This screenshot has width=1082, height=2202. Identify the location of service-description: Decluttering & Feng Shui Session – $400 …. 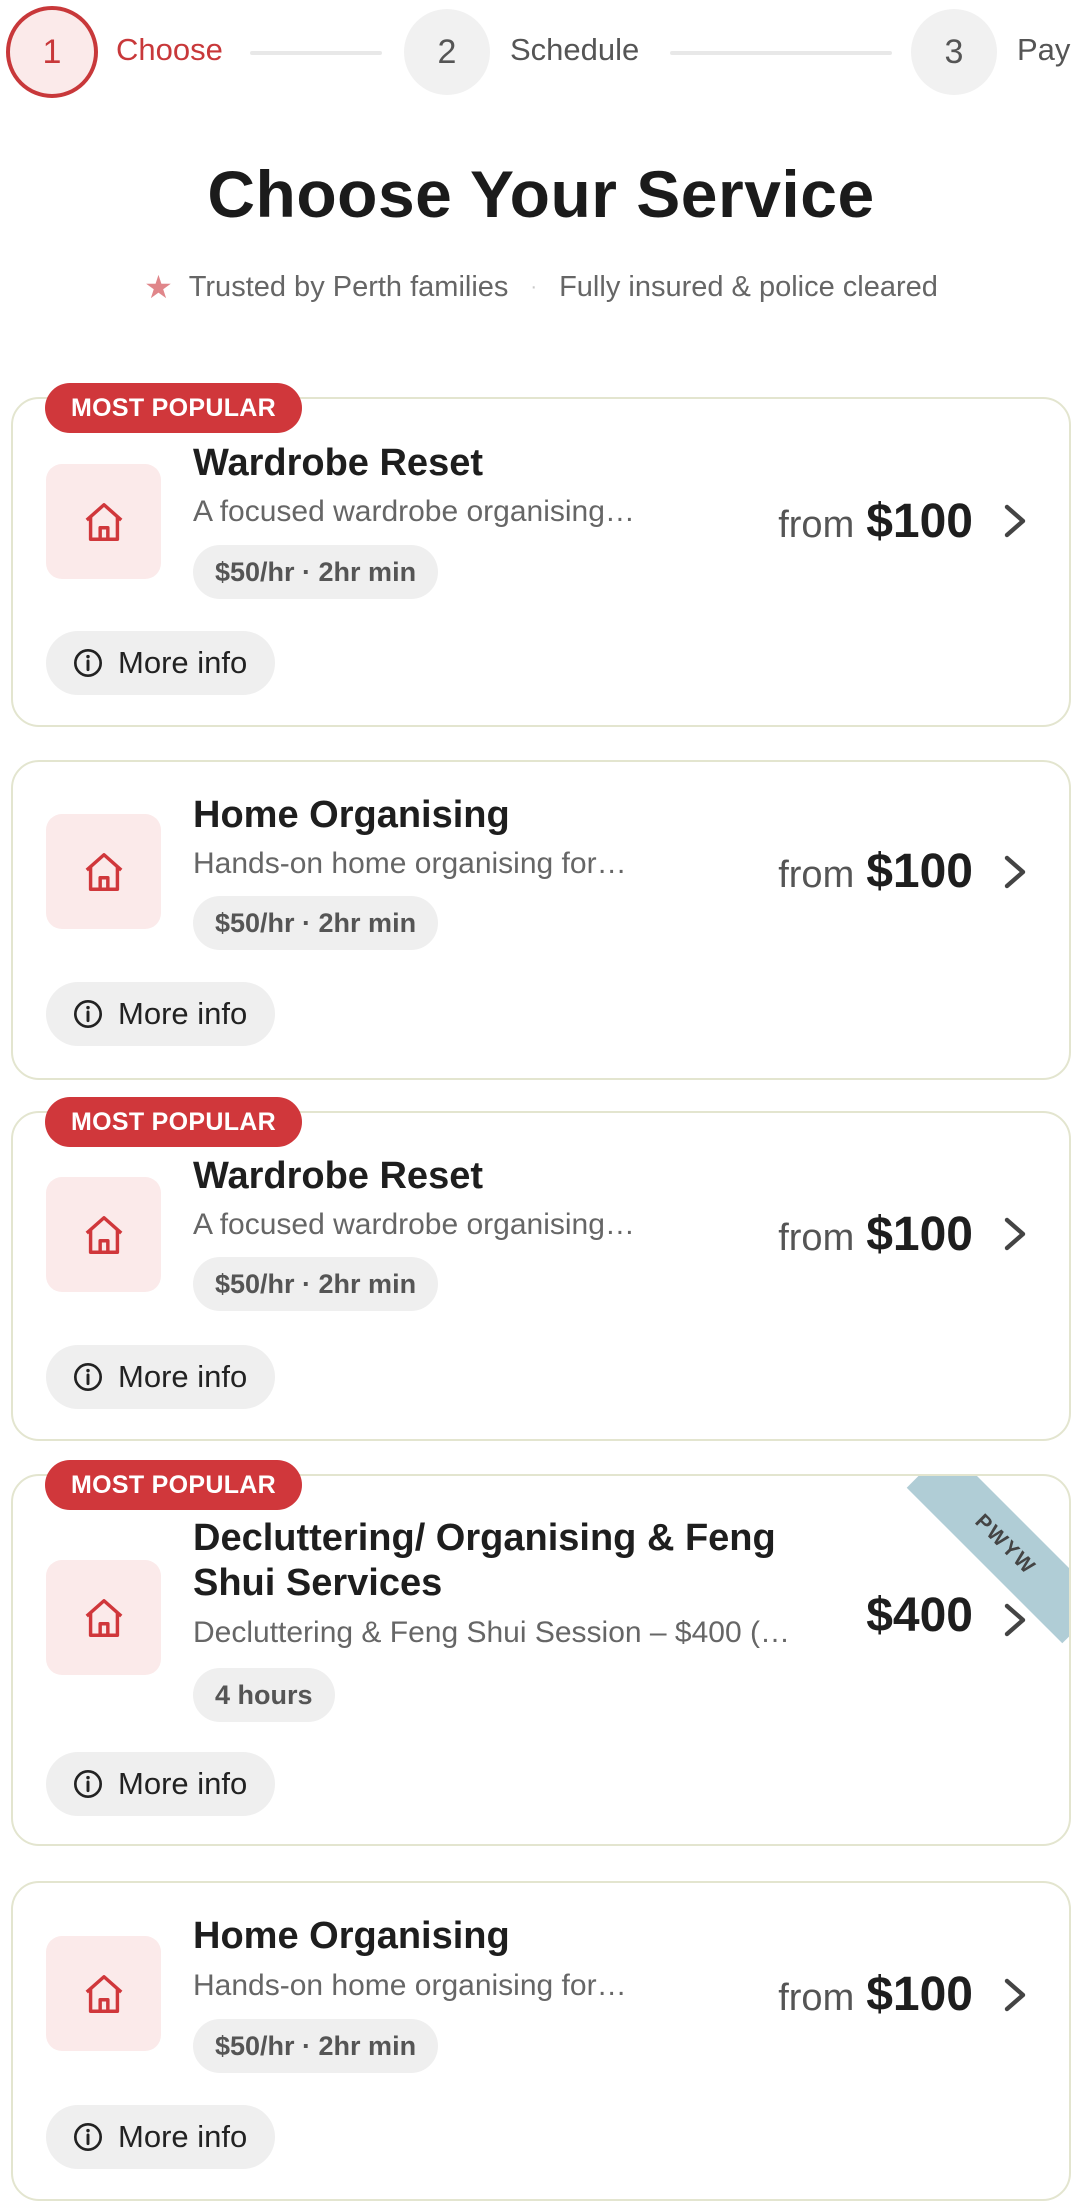
(491, 1632).